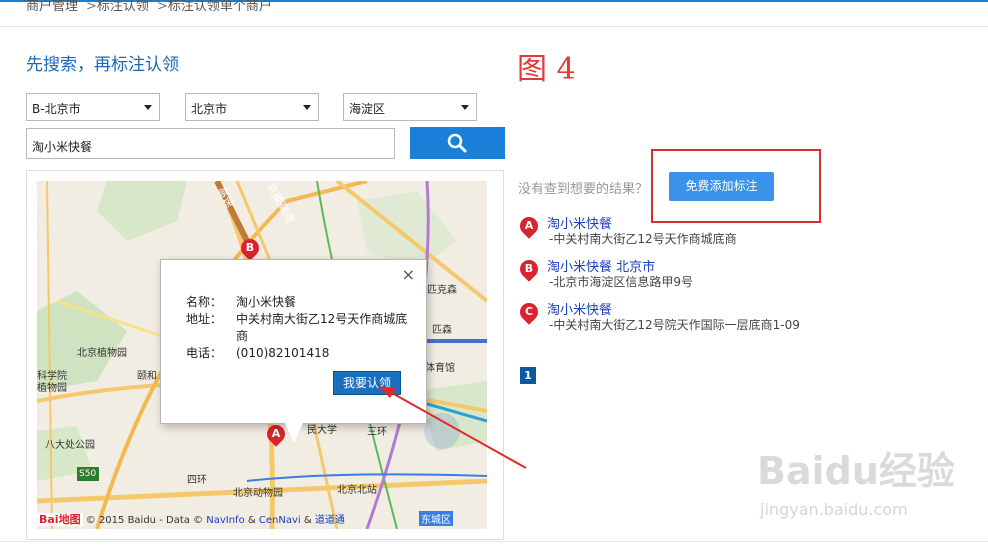  I want to click on claim-button: 我要认领, so click(367, 383).